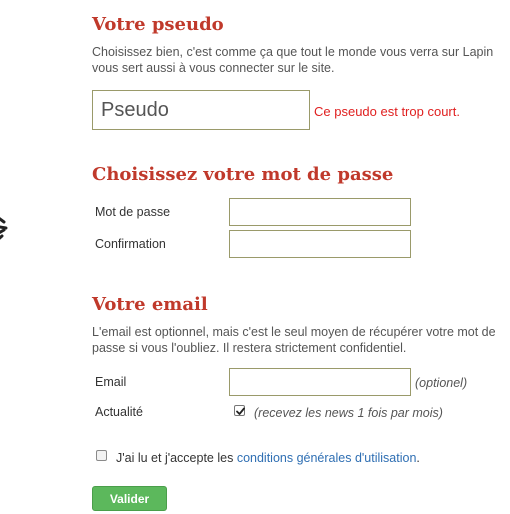  Describe the element at coordinates (4, 228) in the screenshot. I see `decorative-mark` at that location.